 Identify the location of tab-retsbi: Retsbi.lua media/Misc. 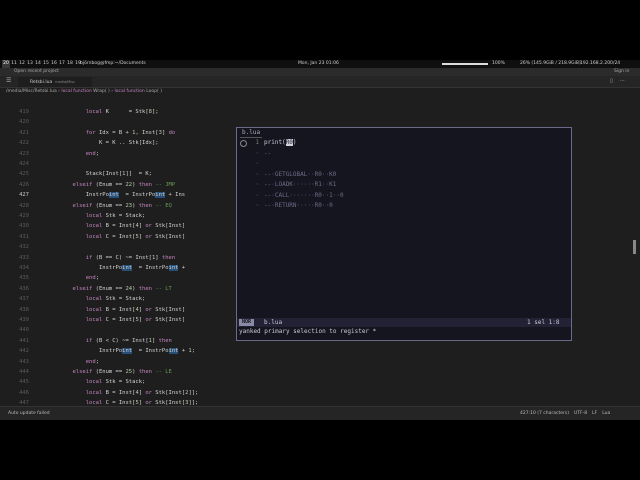
(55, 82).